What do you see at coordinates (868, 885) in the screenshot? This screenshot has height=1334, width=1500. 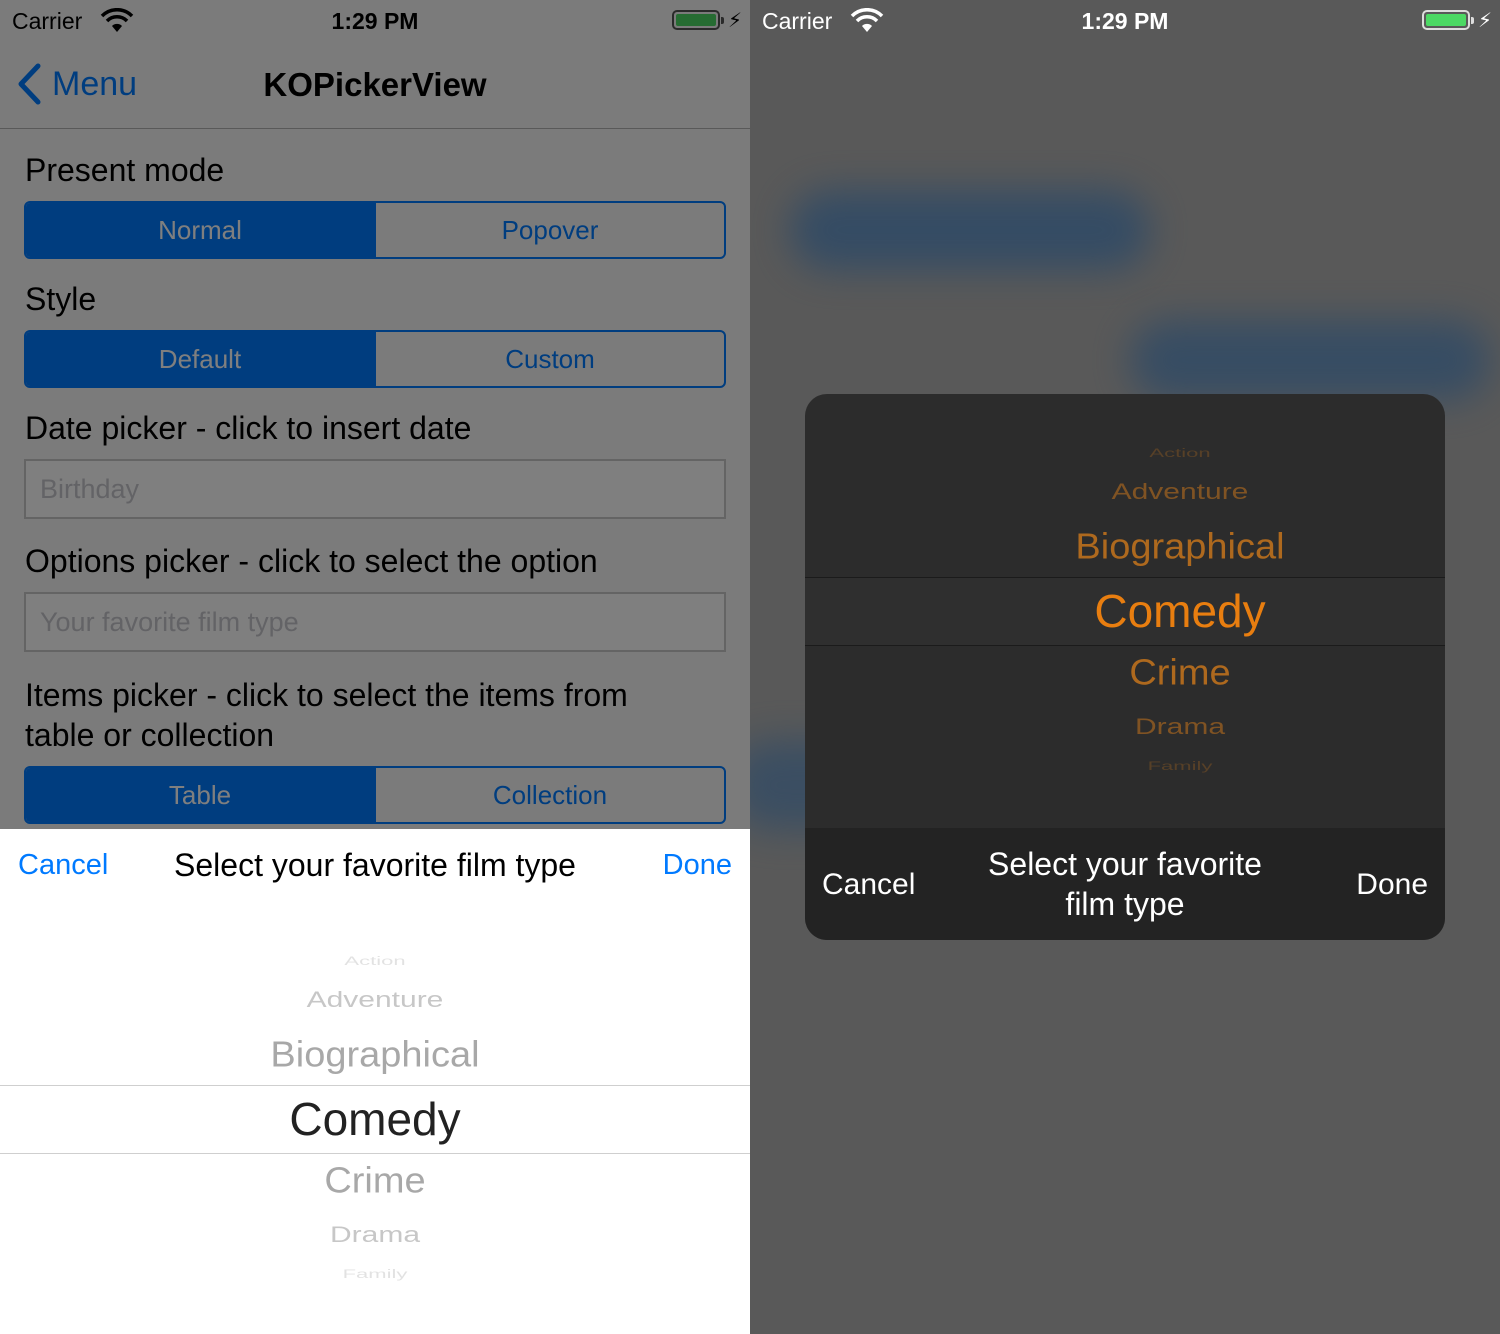 I see `cancel-button: Cancel` at bounding box center [868, 885].